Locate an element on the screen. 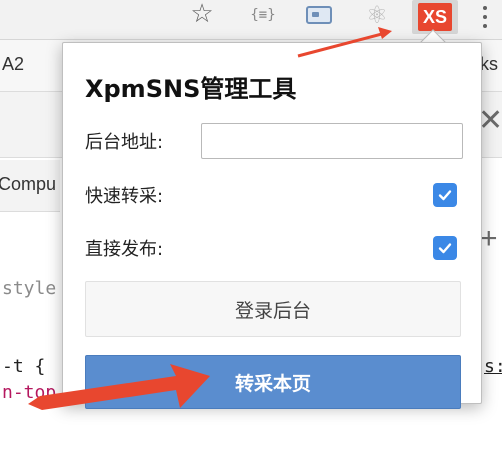 This screenshot has height=460, width=502. css-selector-text: -t { is located at coordinates (24, 366).